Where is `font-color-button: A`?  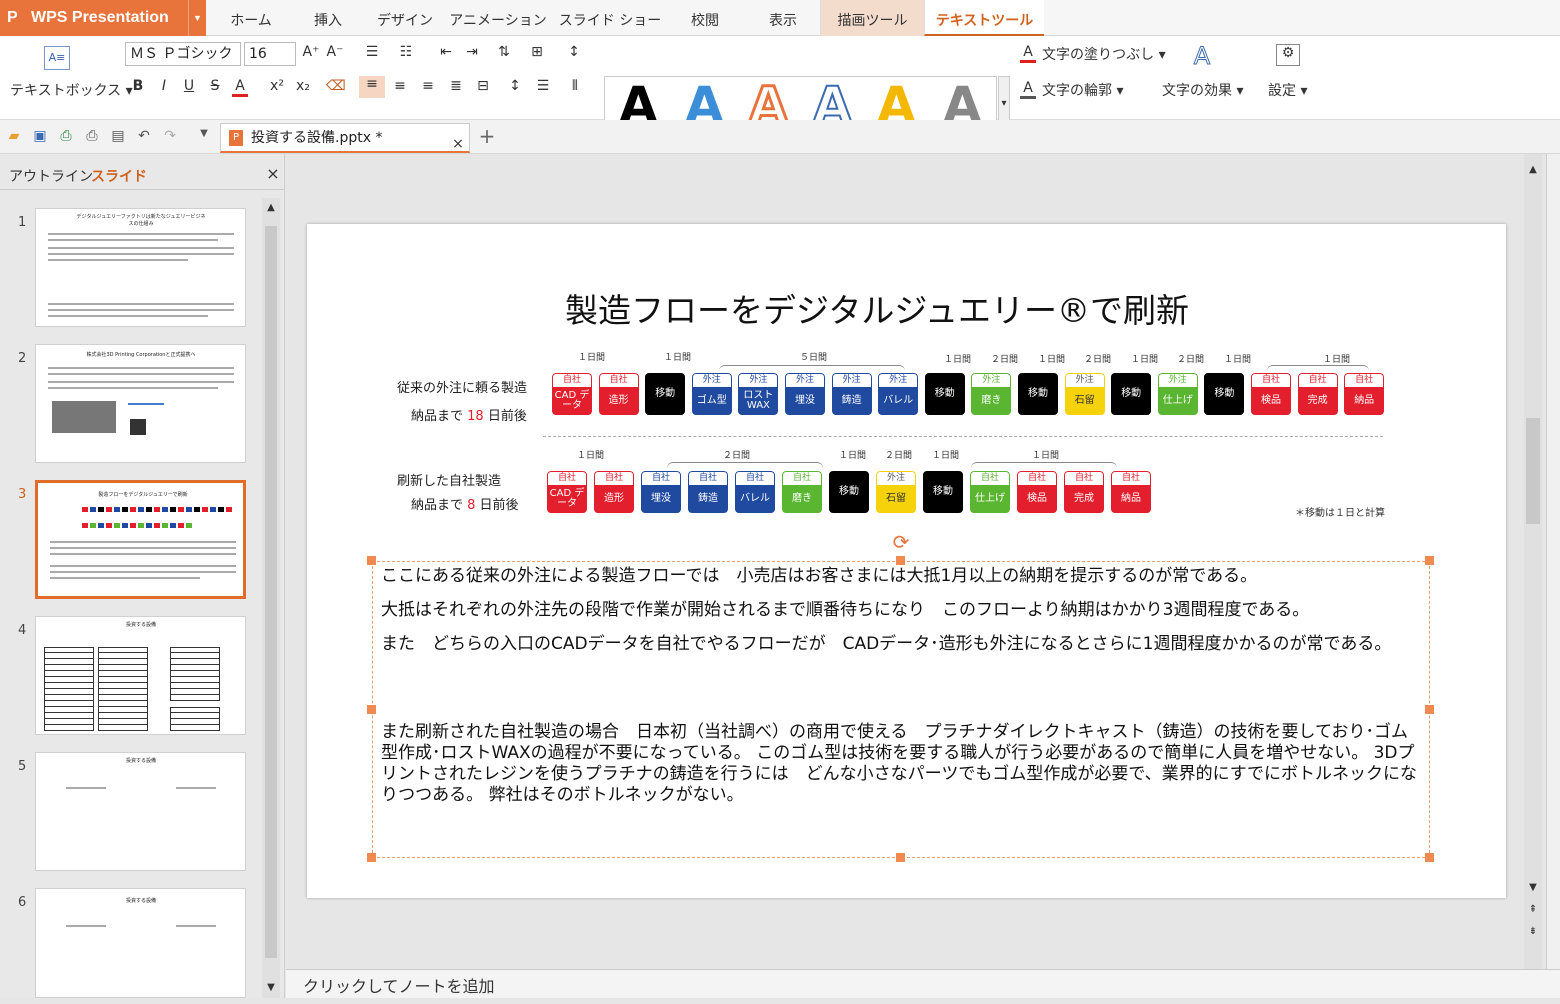
font-color-button: A is located at coordinates (240, 87).